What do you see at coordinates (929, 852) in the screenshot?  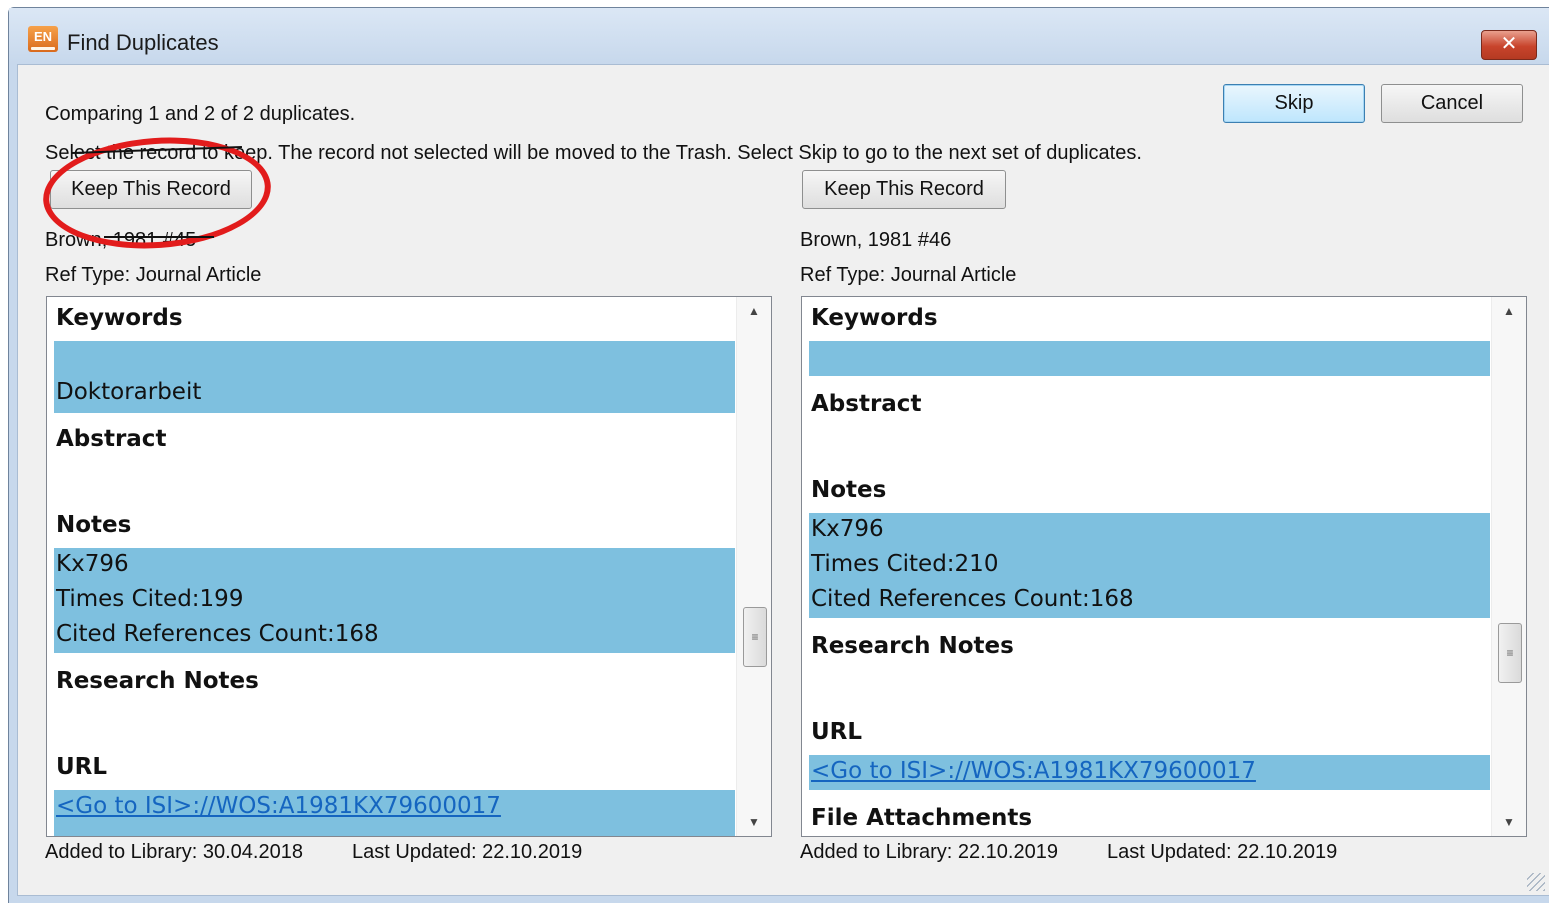 I see `right-added-date: Added to Library: 22.10.2019` at bounding box center [929, 852].